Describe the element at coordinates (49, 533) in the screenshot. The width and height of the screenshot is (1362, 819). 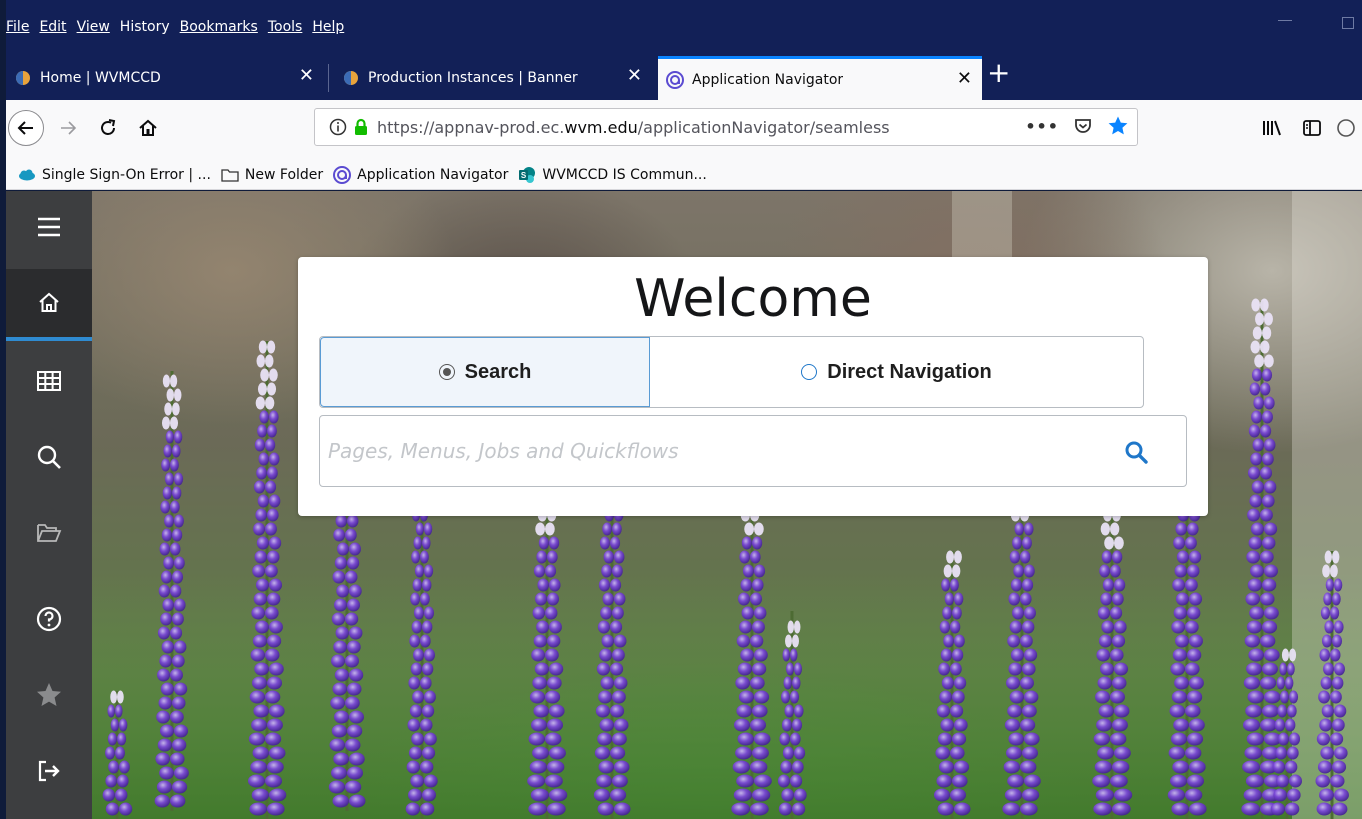
I see `sidebar-item-recent` at that location.